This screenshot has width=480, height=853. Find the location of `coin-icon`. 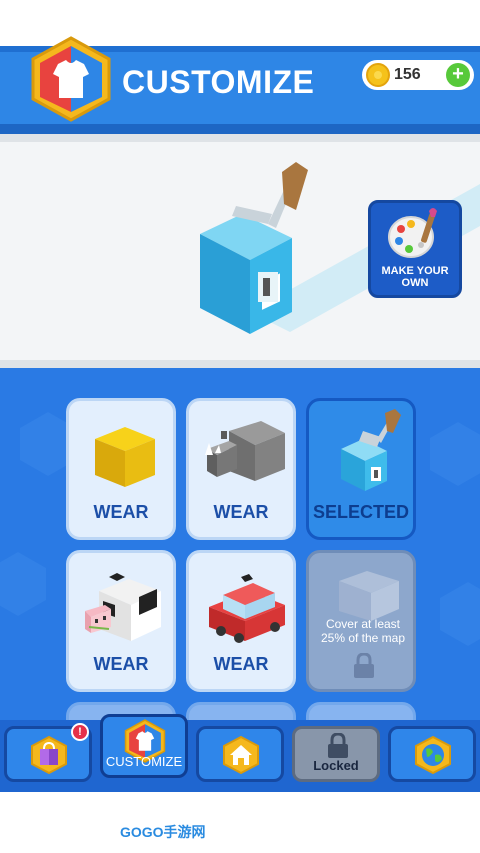

coin-icon is located at coordinates (378, 75).